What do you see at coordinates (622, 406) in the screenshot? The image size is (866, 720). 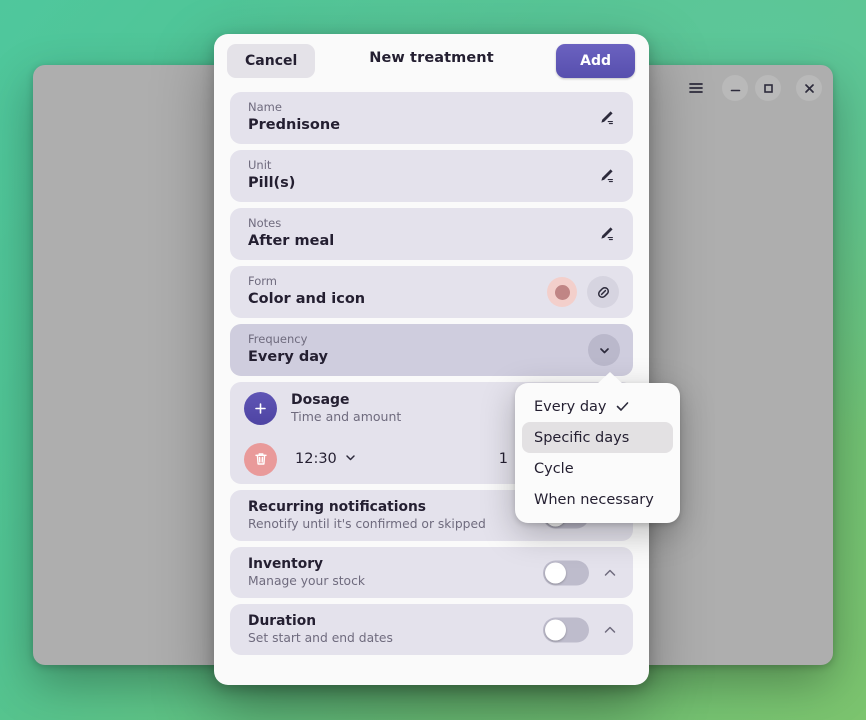 I see `checkmark-icon` at bounding box center [622, 406].